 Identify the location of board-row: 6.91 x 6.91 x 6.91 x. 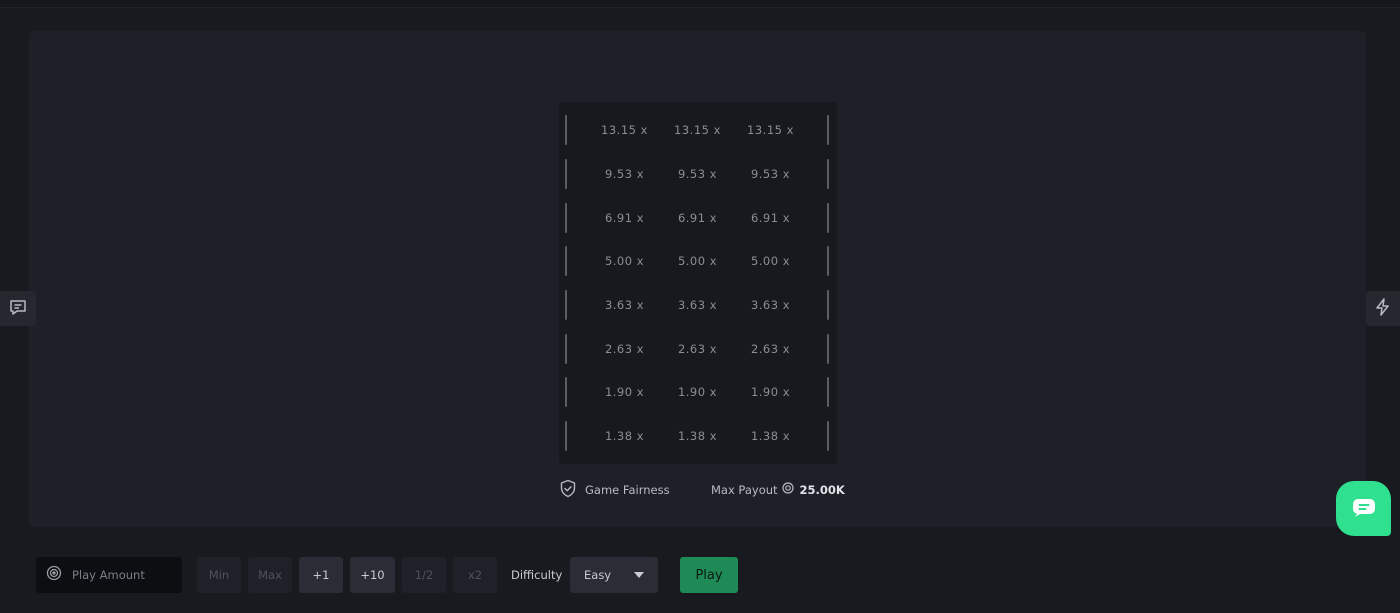
(698, 218).